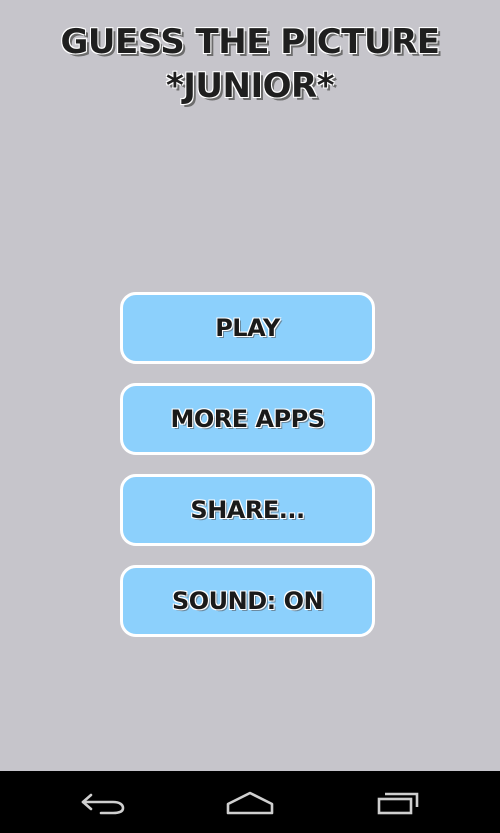 The height and width of the screenshot is (833, 500). I want to click on sound-toggle-button: SOUND: ON, so click(247, 601).